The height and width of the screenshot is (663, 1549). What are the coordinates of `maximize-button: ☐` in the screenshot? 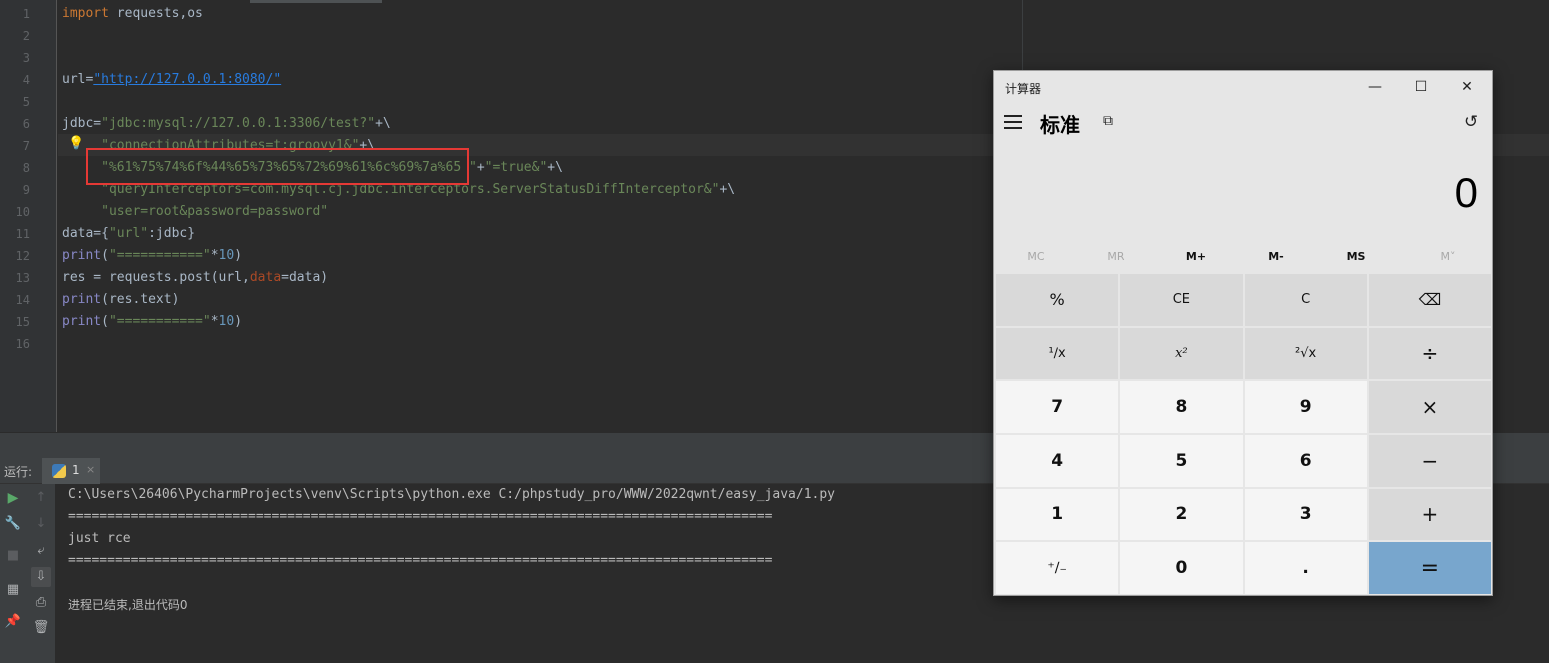 It's located at (1421, 87).